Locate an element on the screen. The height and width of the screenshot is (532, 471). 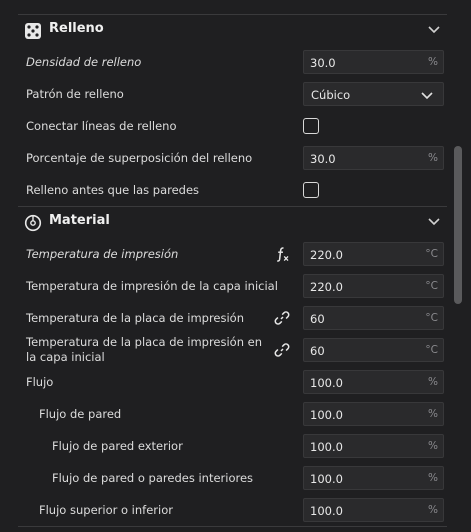
print-temperature-initial-input: 220.0 °C is located at coordinates (373, 286).